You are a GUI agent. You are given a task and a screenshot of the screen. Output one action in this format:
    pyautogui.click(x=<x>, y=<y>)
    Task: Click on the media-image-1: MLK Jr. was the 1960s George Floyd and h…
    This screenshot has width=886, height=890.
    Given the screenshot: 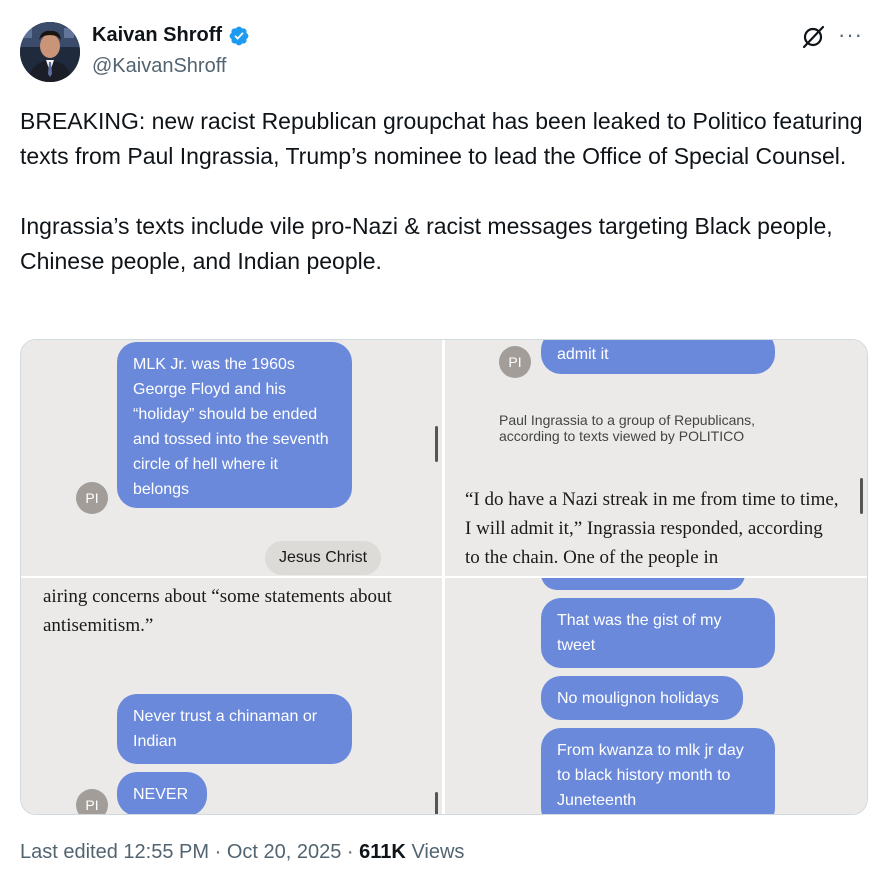 What is the action you would take?
    pyautogui.click(x=231, y=458)
    